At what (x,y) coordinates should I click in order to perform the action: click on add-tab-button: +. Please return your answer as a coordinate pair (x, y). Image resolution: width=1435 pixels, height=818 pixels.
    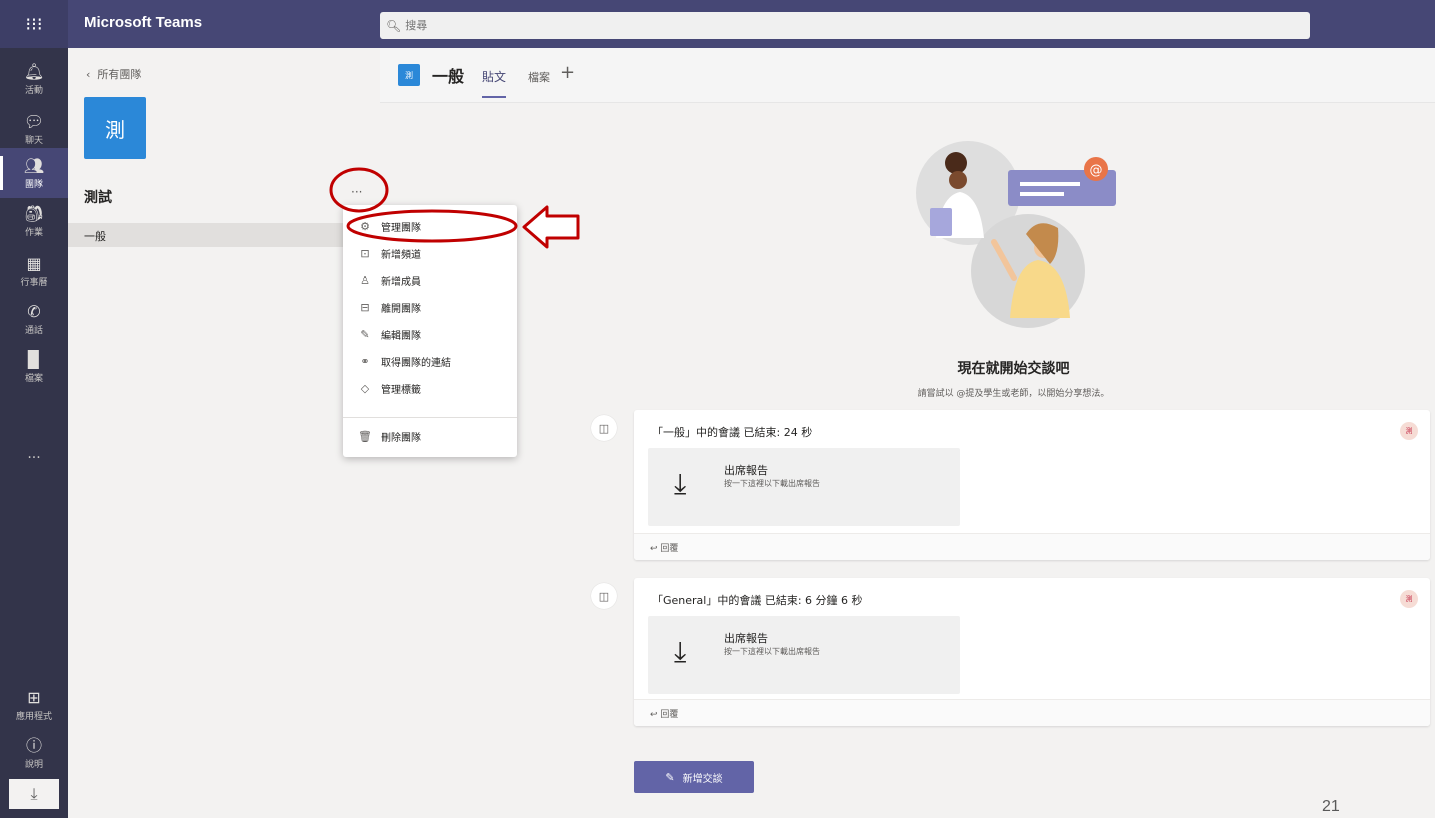
    Looking at the image, I should click on (567, 72).